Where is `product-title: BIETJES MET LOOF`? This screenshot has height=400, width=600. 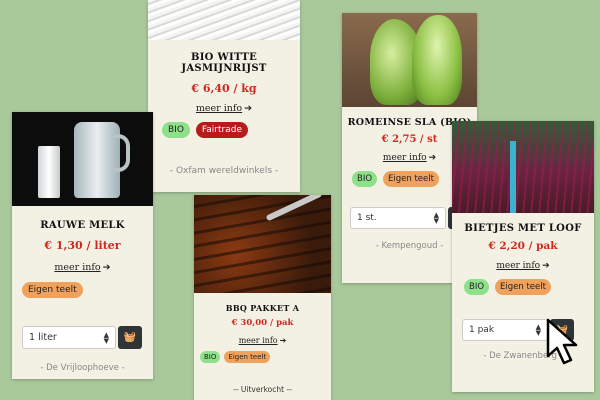
product-title: BIETJES MET LOOF is located at coordinates (523, 228).